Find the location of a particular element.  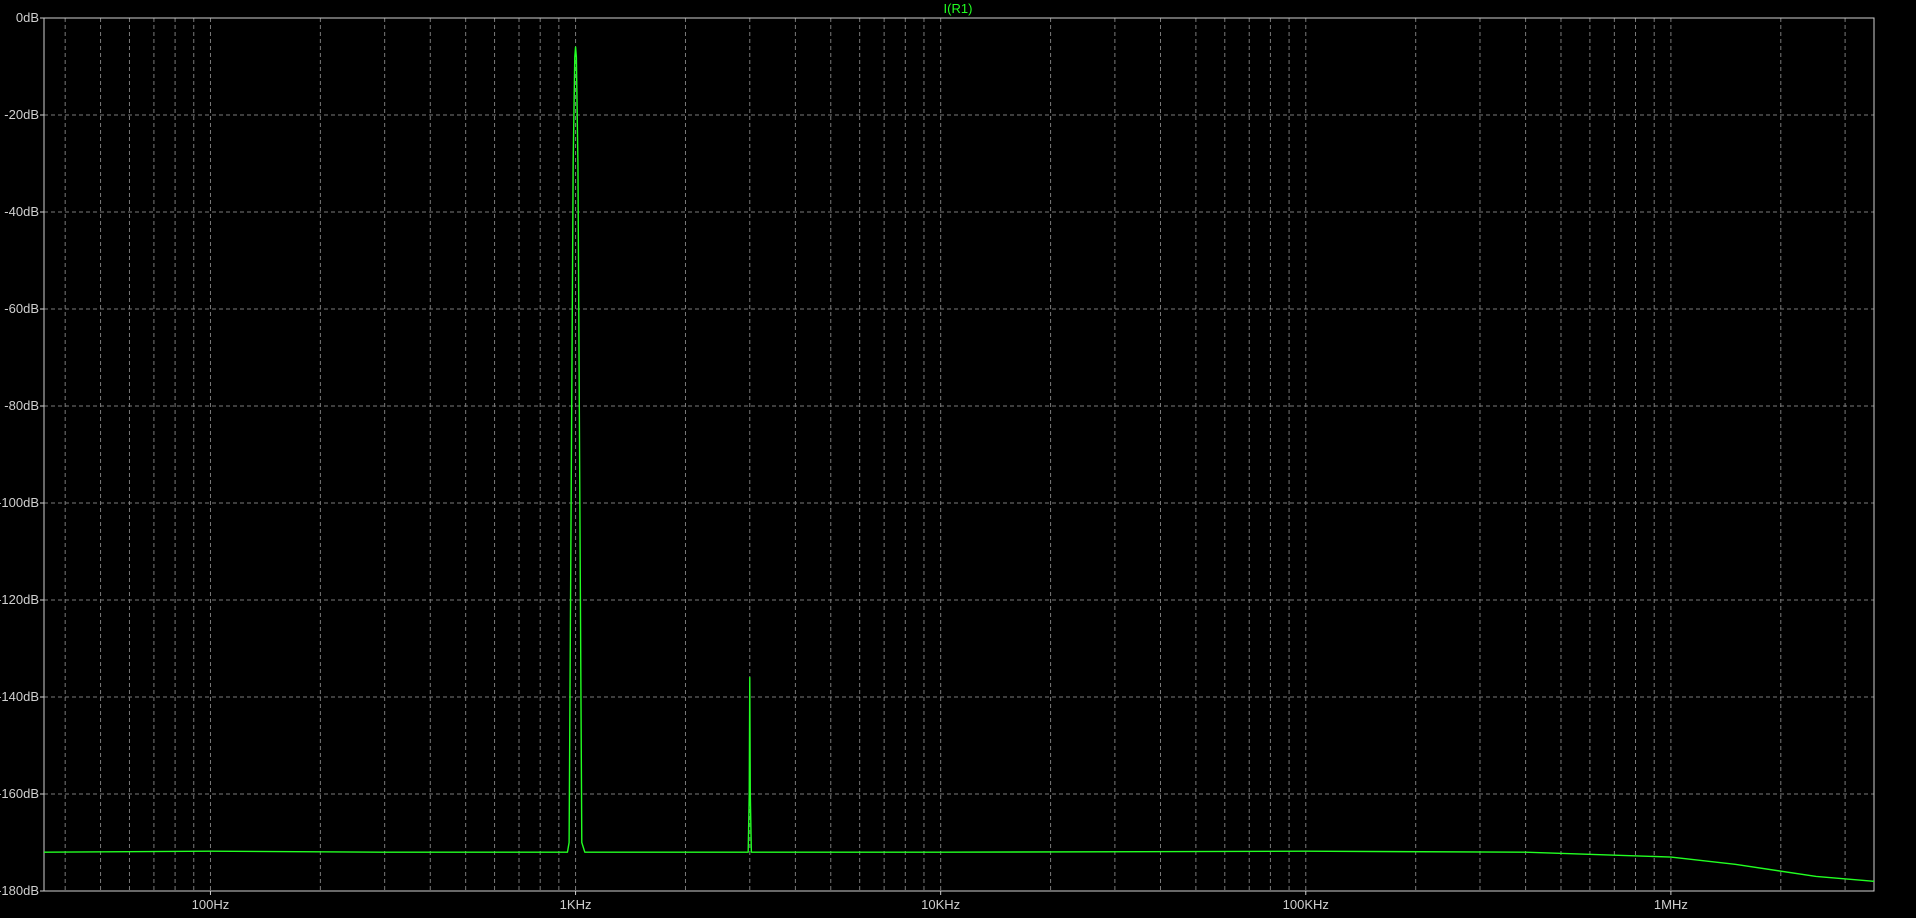

y-tick-label: -40dB is located at coordinates (21, 211).